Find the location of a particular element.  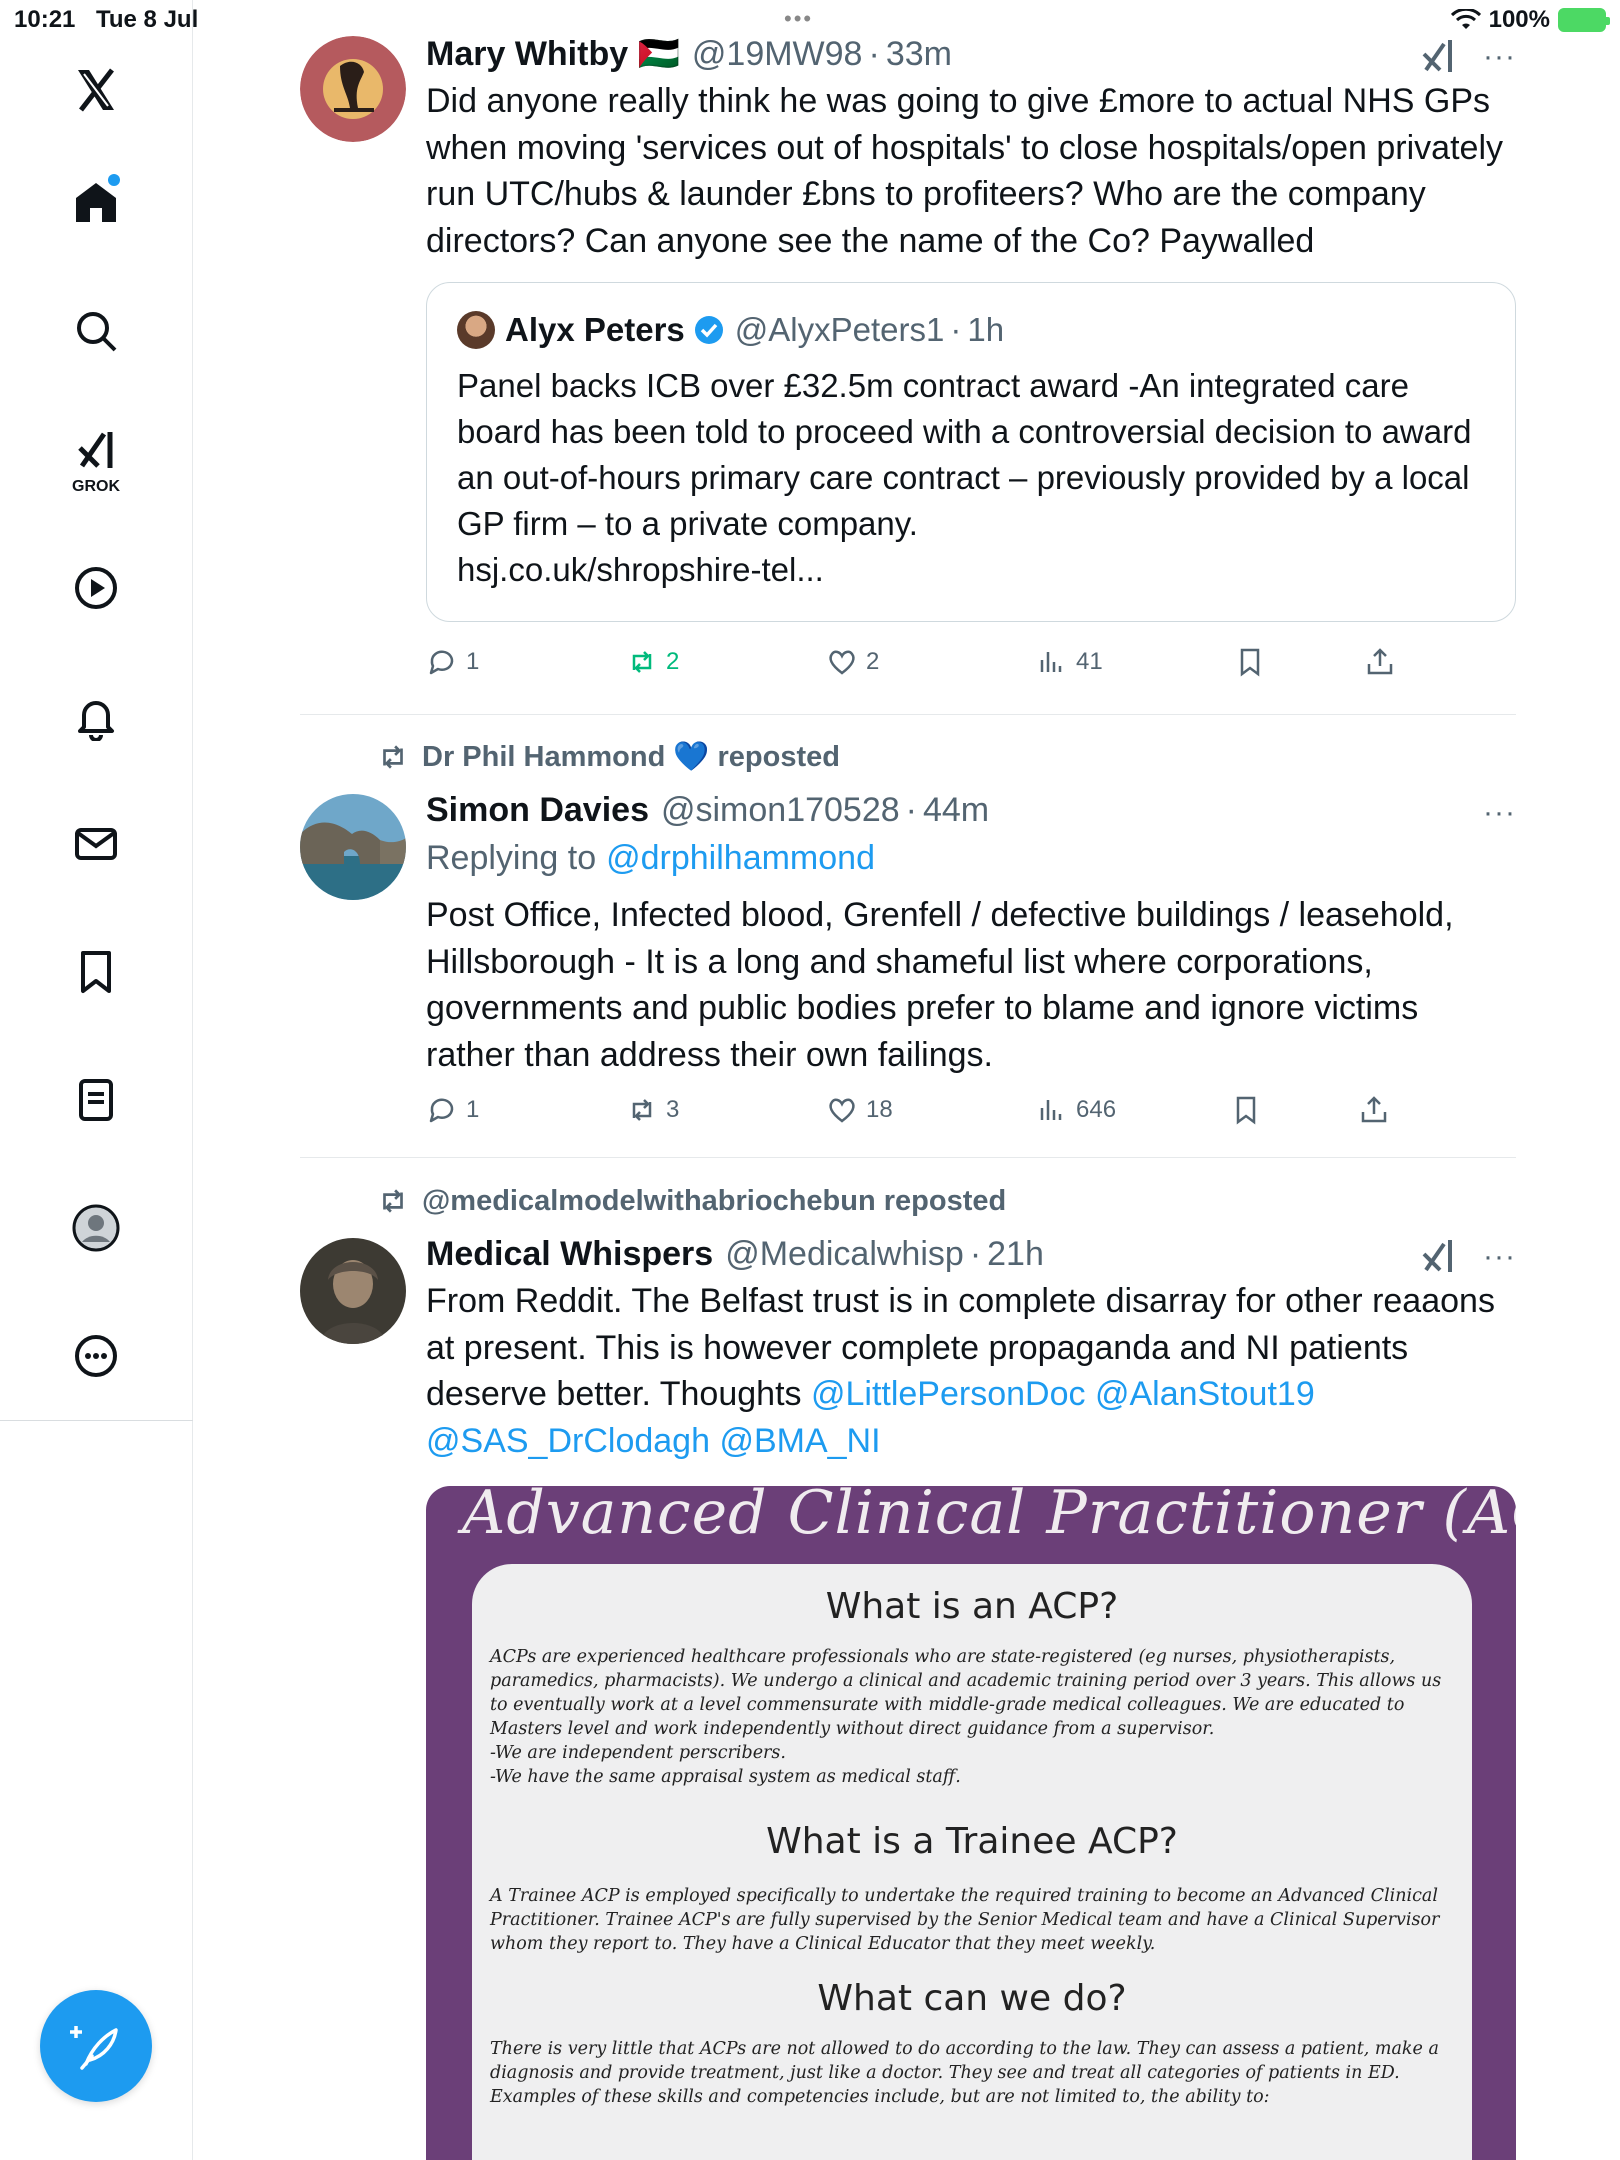

avatar-mary-whitby is located at coordinates (353, 89).